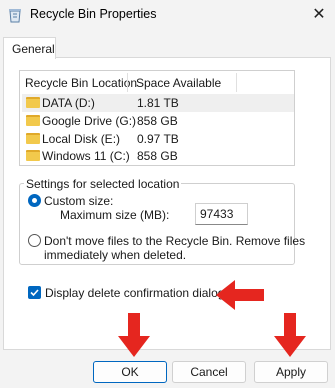  Describe the element at coordinates (103, 184) in the screenshot. I see `settings-group-label: Settings for selected location` at that location.